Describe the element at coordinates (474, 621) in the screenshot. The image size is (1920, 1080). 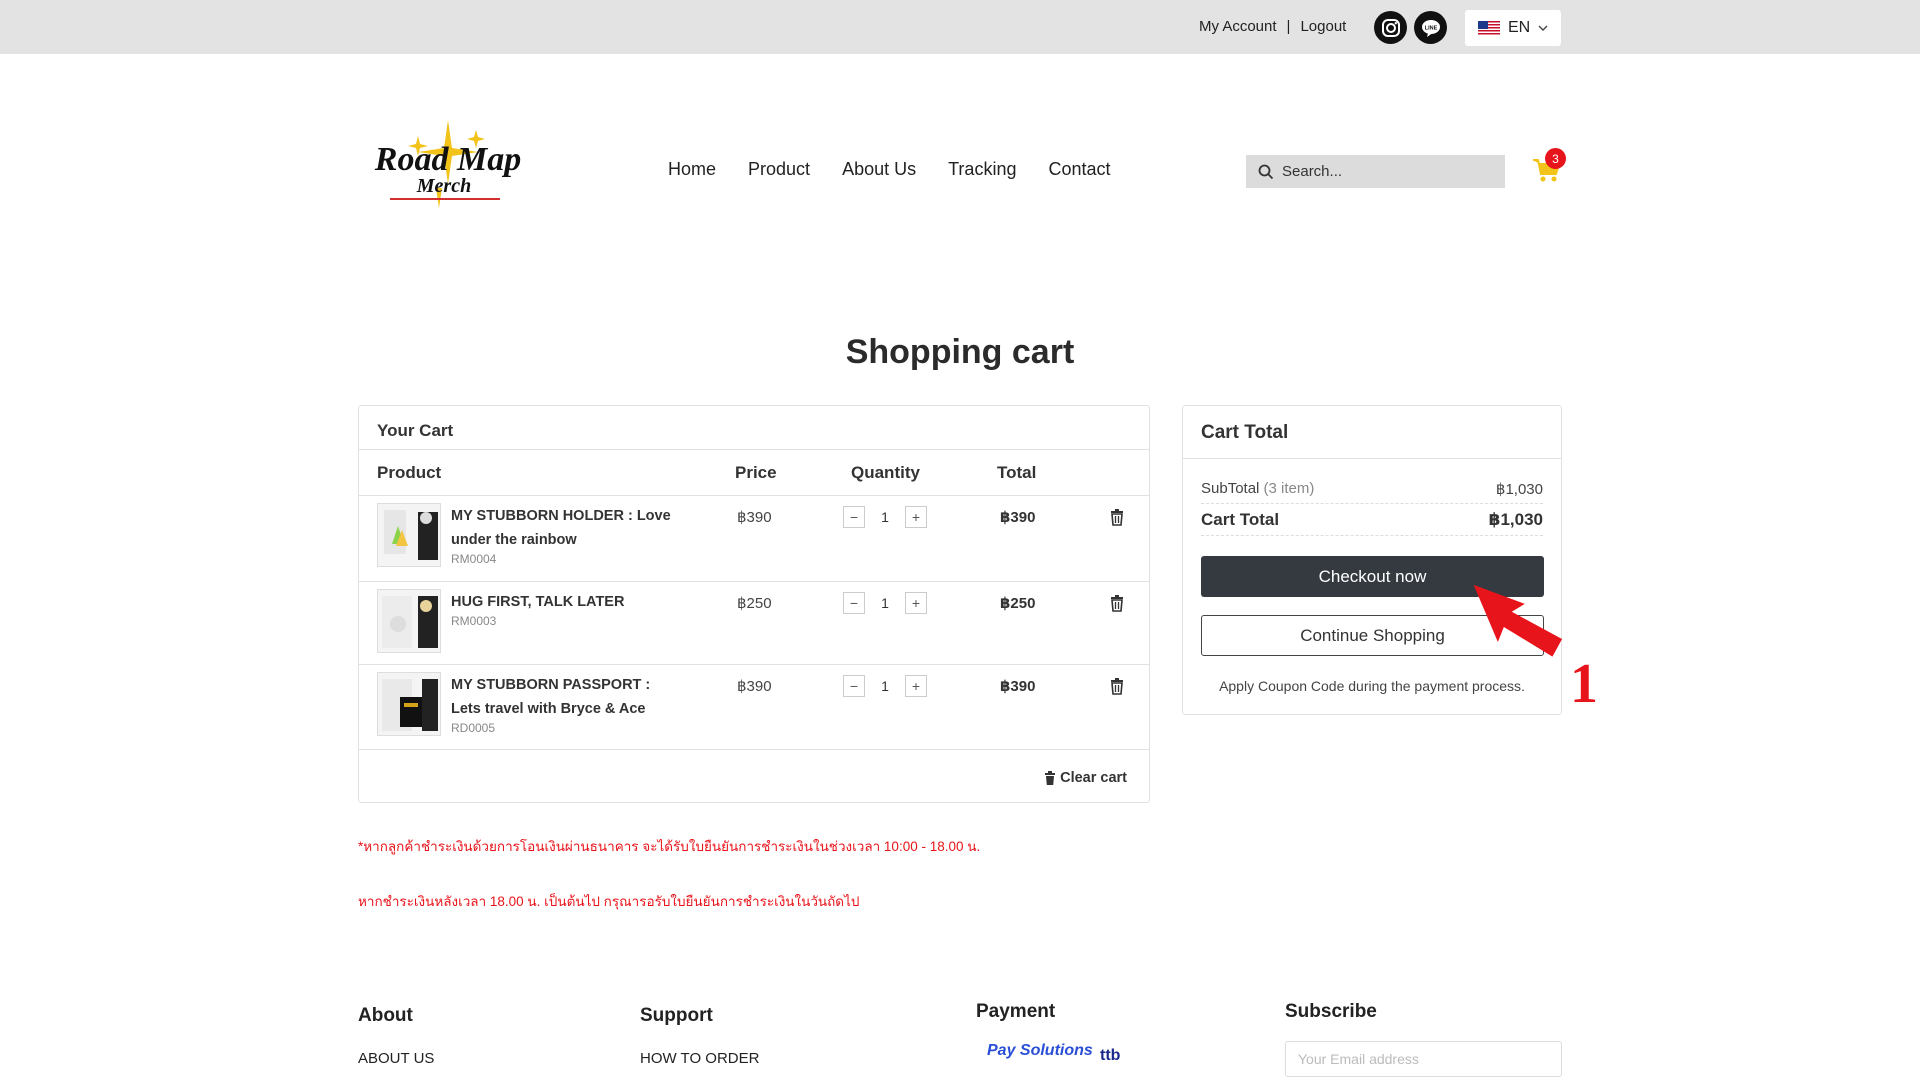
I see `product-sku: RM0003` at that location.